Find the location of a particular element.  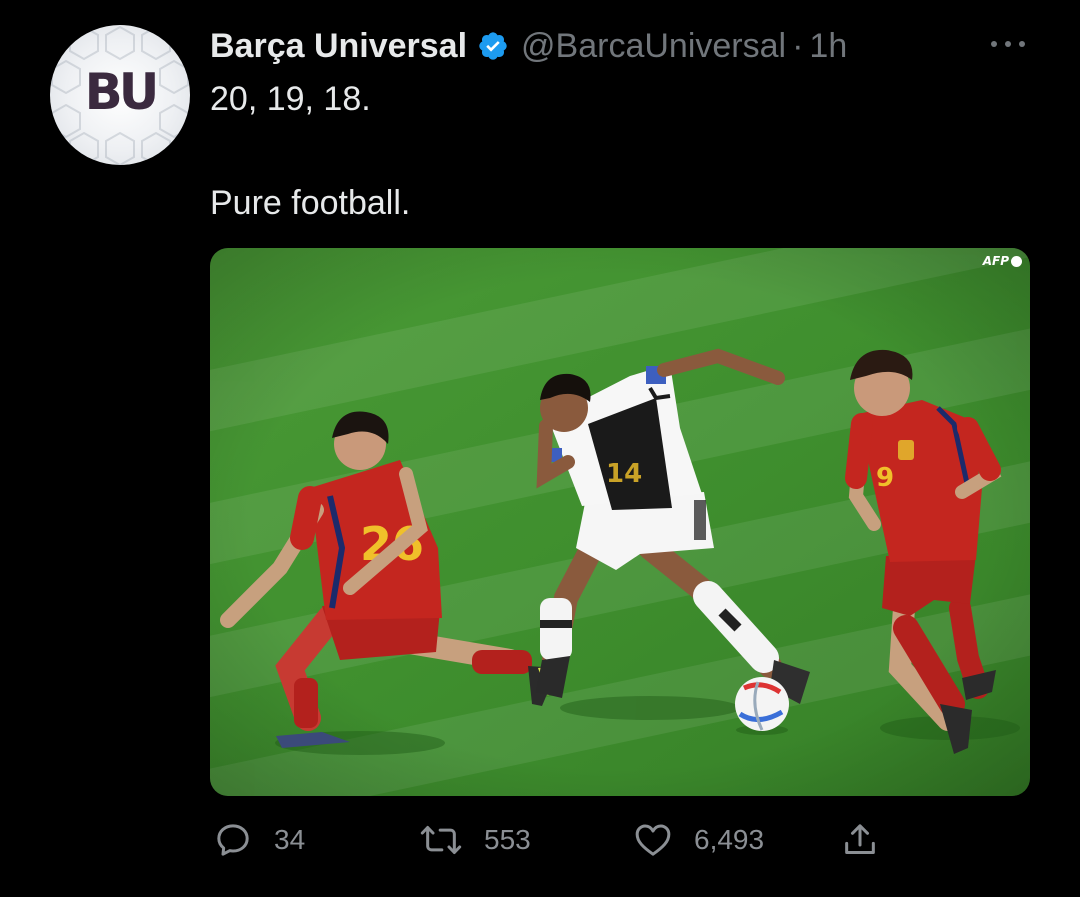

more-dots-icon is located at coordinates (1008, 44).